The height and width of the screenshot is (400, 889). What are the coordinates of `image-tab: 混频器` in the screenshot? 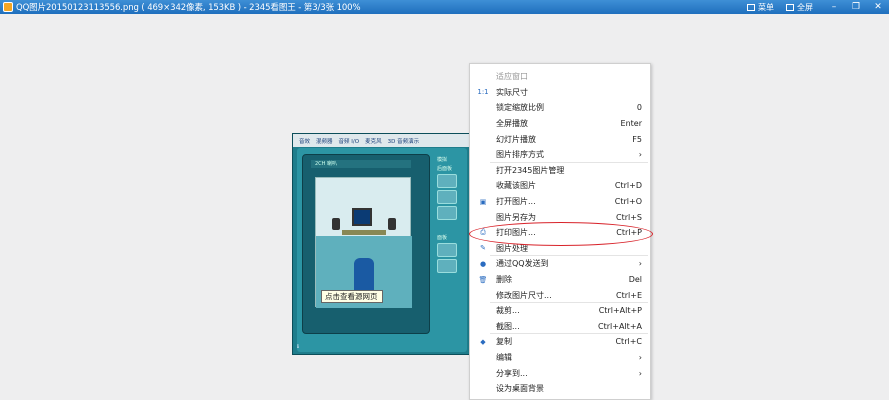 It's located at (324, 141).